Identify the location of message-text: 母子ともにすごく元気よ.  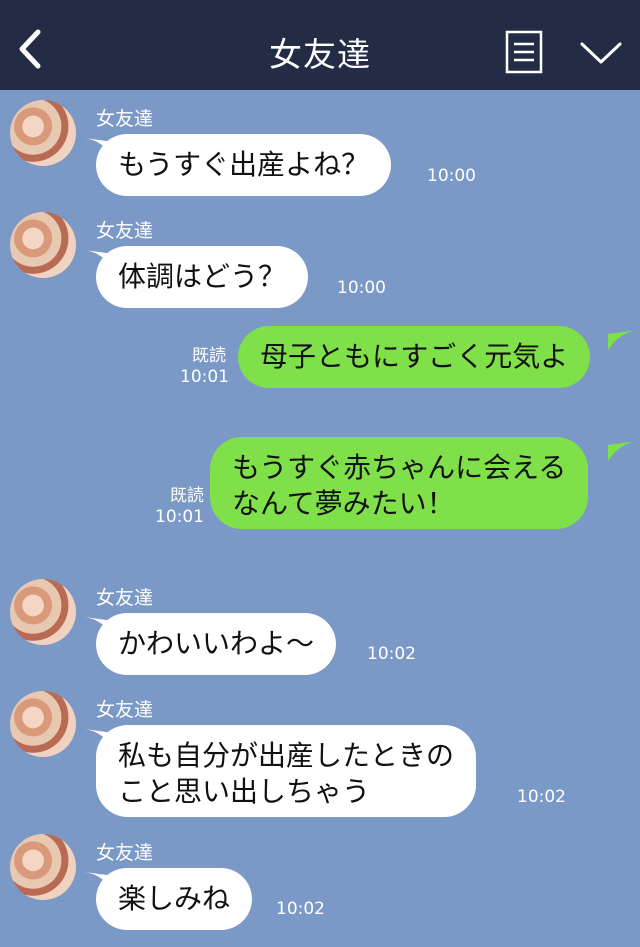
(414, 356).